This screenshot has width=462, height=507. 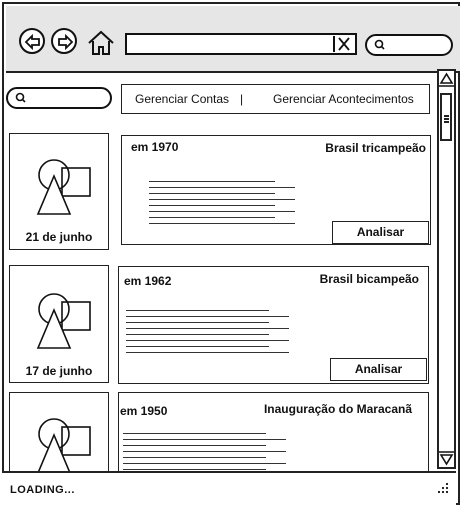 I want to click on event-title: Inauguração do Maracanã, so click(x=337, y=409).